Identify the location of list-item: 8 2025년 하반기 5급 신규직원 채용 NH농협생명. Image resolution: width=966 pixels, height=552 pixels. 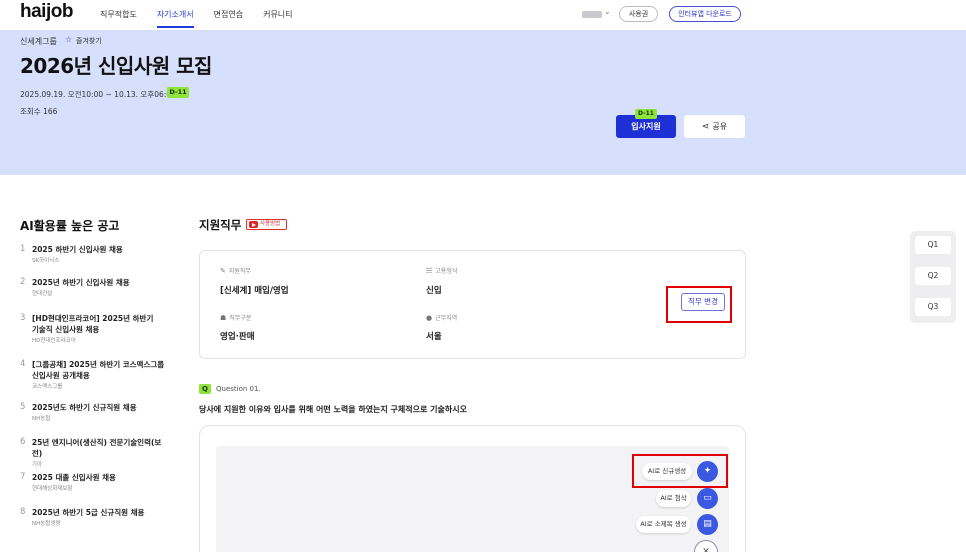
(95, 522).